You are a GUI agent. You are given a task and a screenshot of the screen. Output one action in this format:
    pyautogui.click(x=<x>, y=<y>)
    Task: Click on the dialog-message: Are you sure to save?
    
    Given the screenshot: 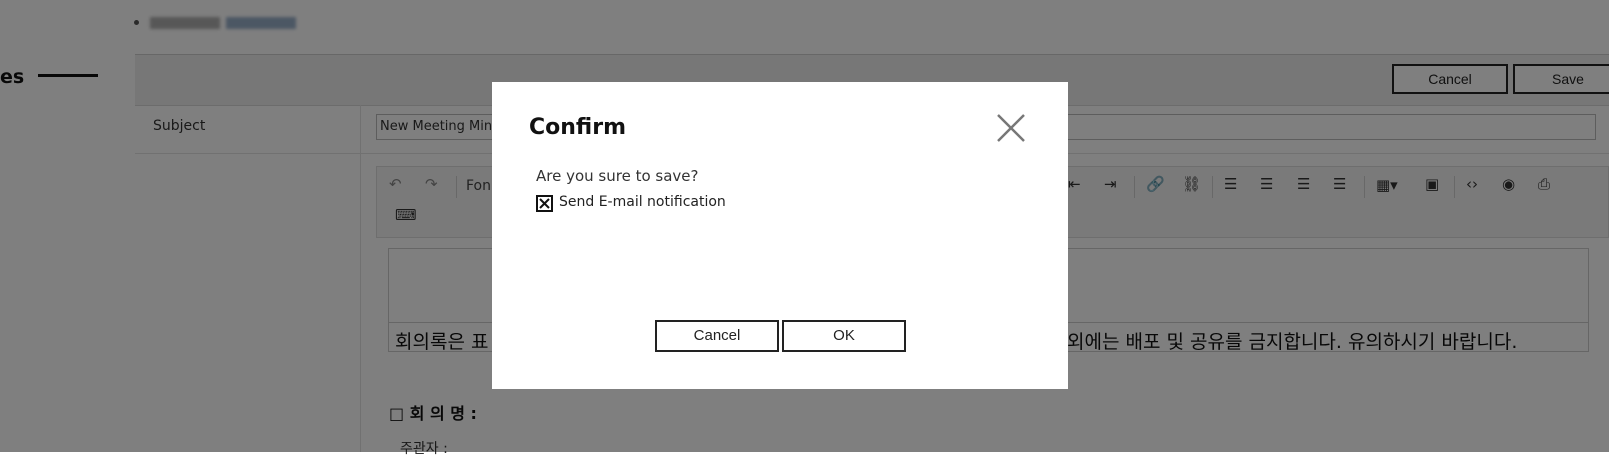 What is the action you would take?
    pyautogui.click(x=617, y=176)
    